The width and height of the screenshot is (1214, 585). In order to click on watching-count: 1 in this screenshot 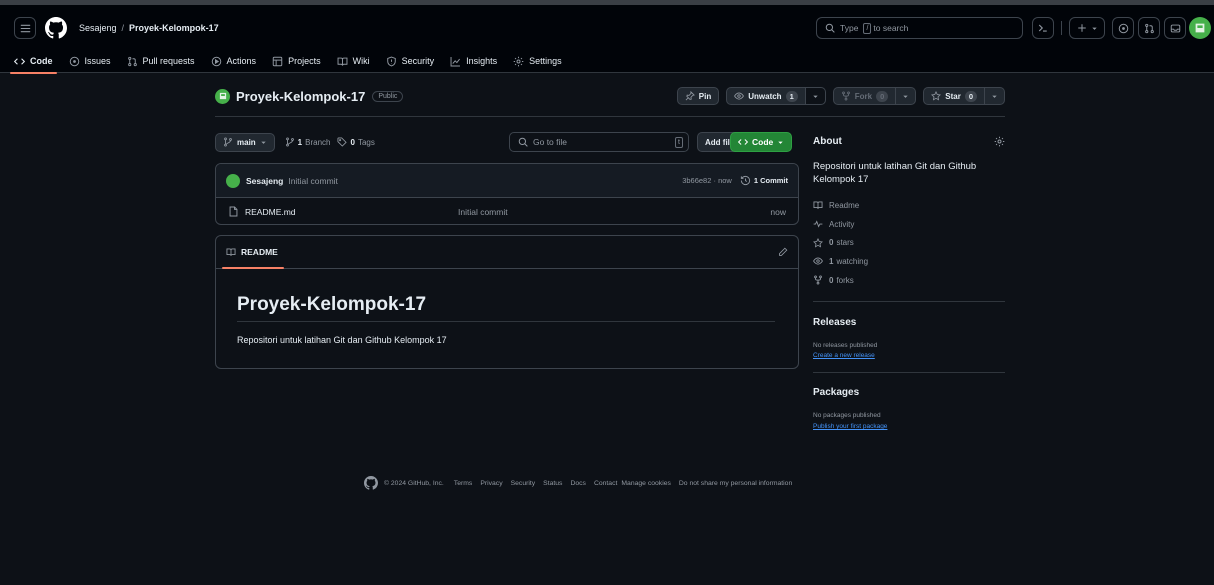, I will do `click(831, 261)`.